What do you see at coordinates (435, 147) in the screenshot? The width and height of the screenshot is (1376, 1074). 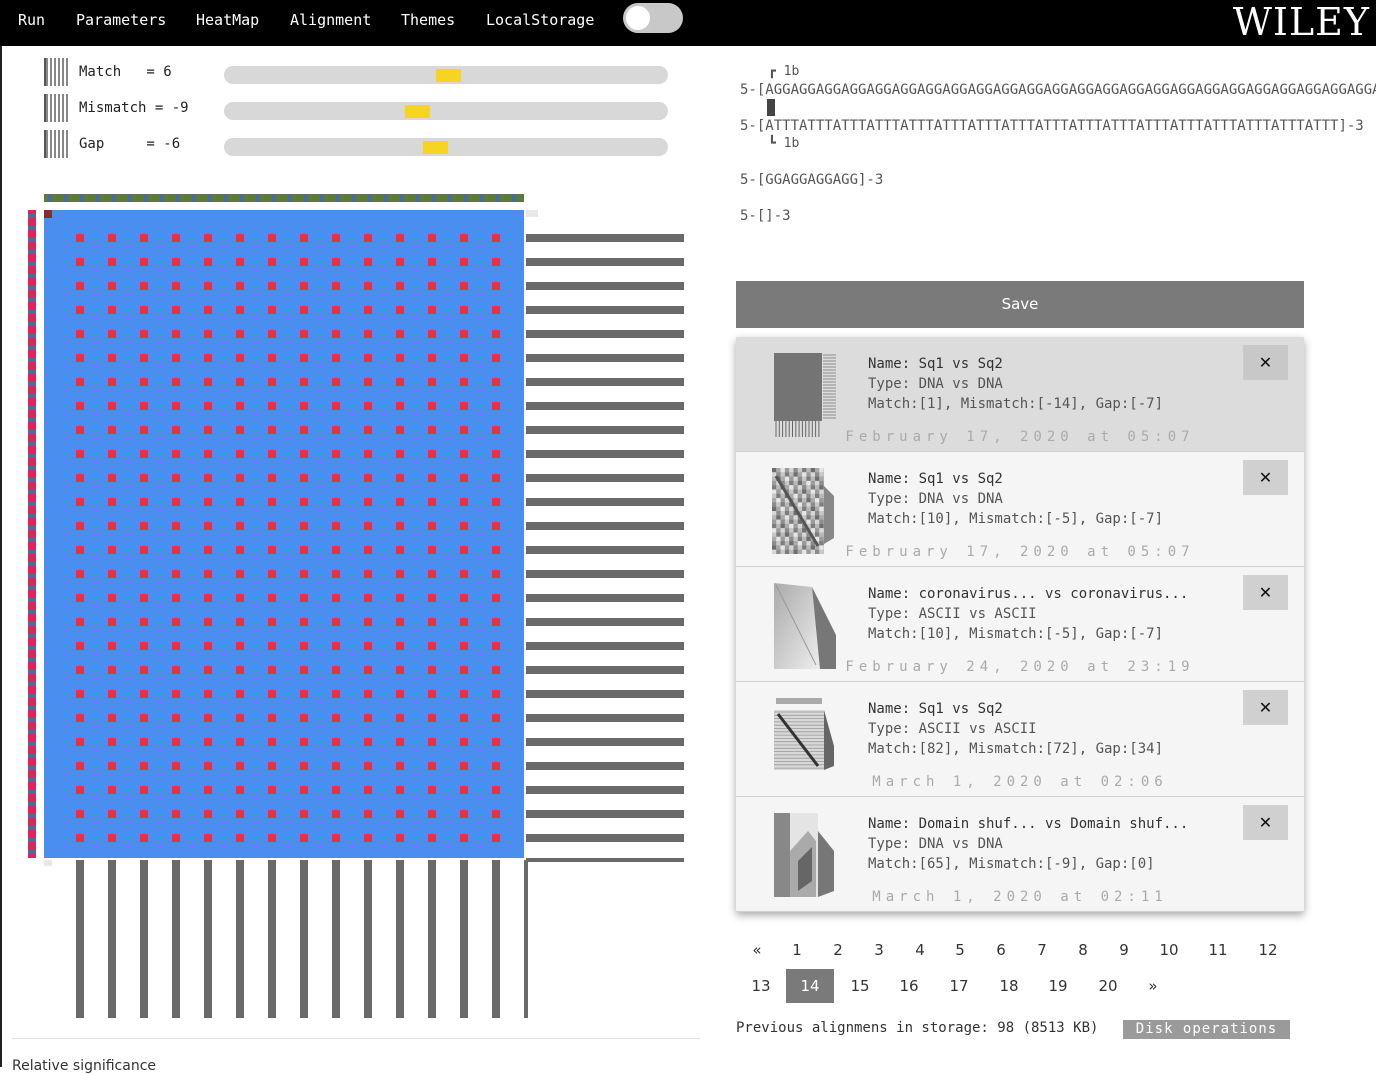 I see `gap-slider-thumb` at bounding box center [435, 147].